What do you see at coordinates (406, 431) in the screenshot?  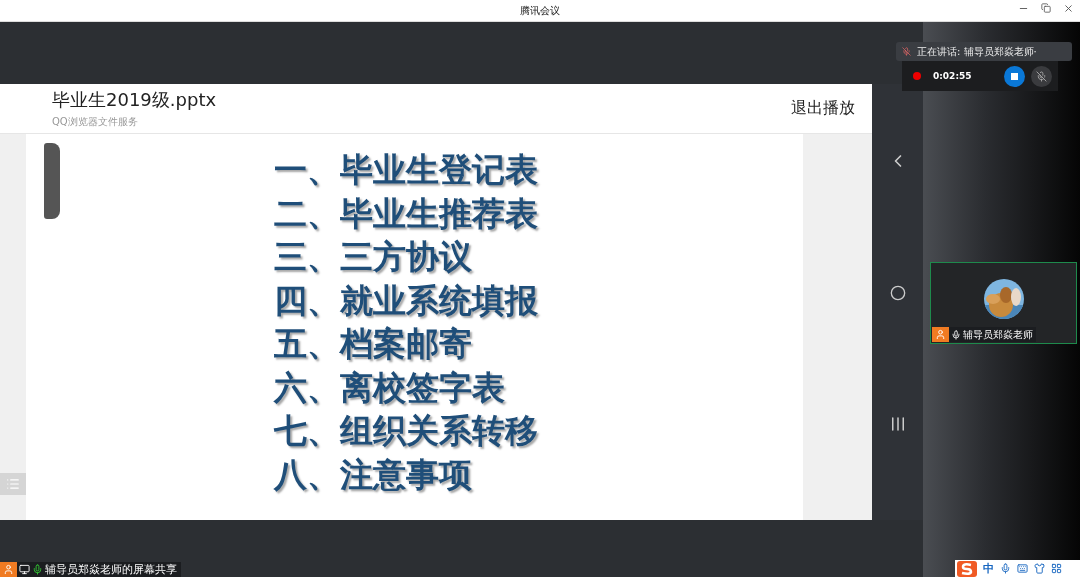 I see `slide-item: 七、组织关系转移` at bounding box center [406, 431].